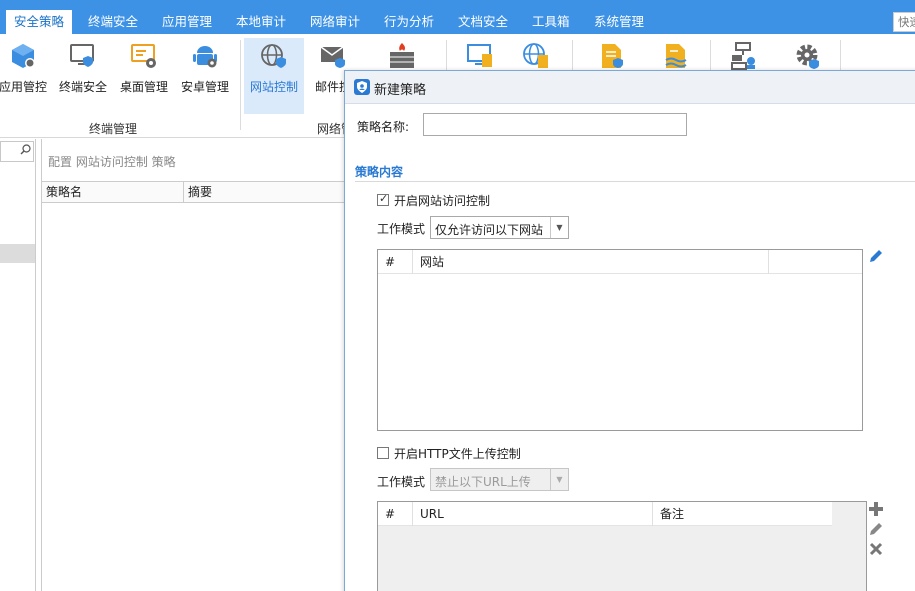 The width and height of the screenshot is (915, 591). What do you see at coordinates (335, 22) in the screenshot?
I see `menu-network-audit: 网络审计` at bounding box center [335, 22].